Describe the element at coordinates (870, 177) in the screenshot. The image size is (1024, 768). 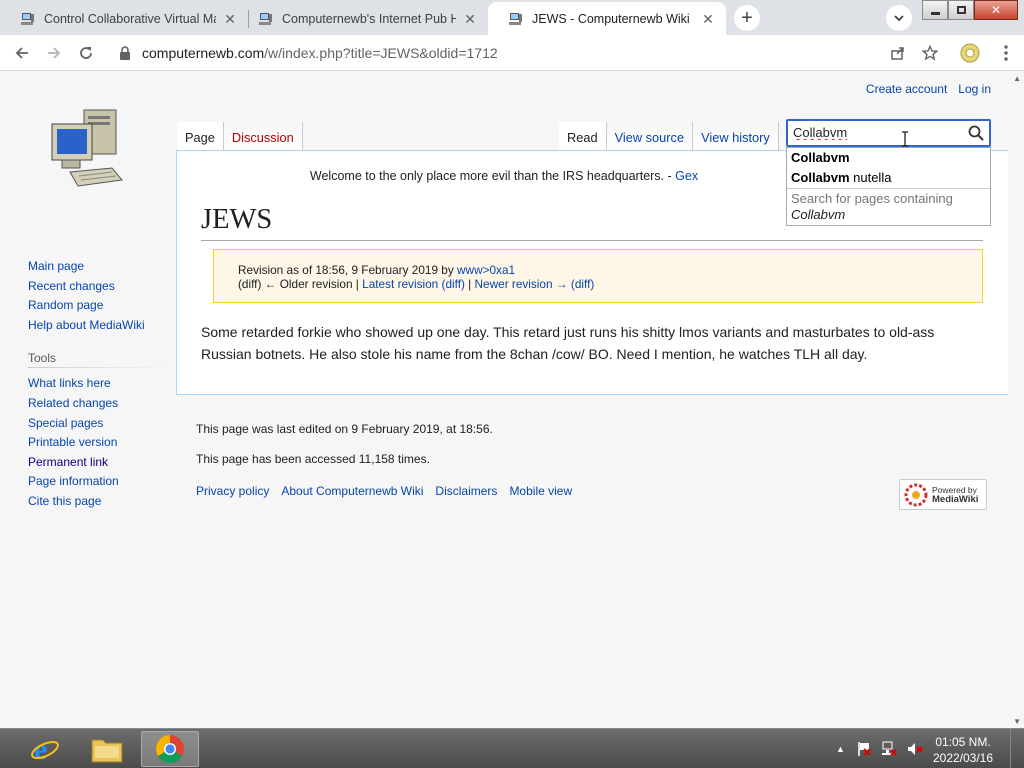
I see `suggestion-rest: nutella` at that location.